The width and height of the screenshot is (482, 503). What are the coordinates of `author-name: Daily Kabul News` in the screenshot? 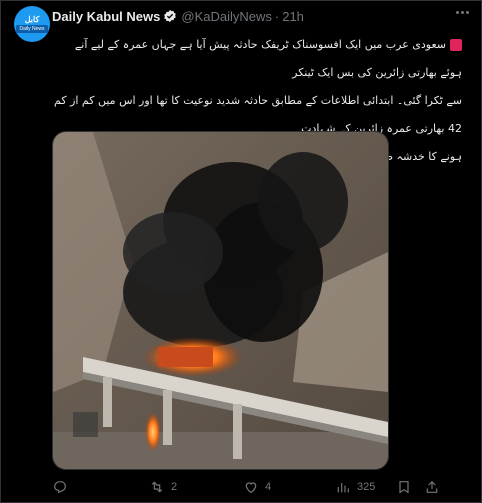 It's located at (106, 16).